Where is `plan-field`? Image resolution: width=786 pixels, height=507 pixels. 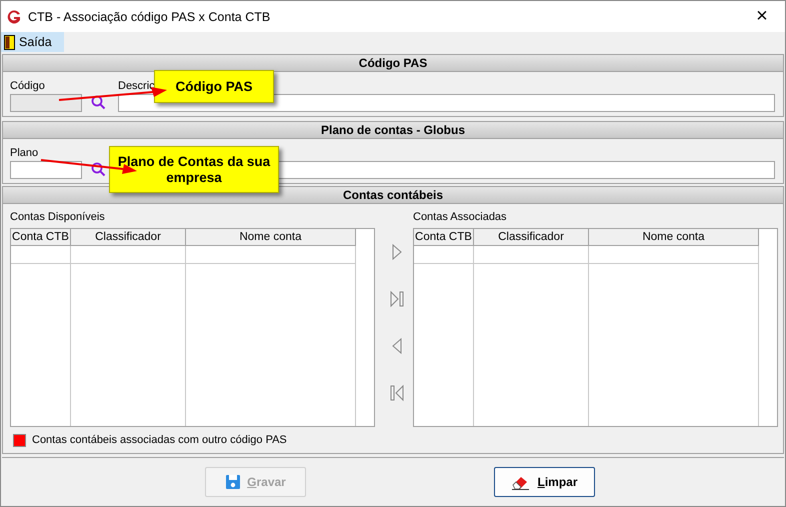
plan-field is located at coordinates (46, 170).